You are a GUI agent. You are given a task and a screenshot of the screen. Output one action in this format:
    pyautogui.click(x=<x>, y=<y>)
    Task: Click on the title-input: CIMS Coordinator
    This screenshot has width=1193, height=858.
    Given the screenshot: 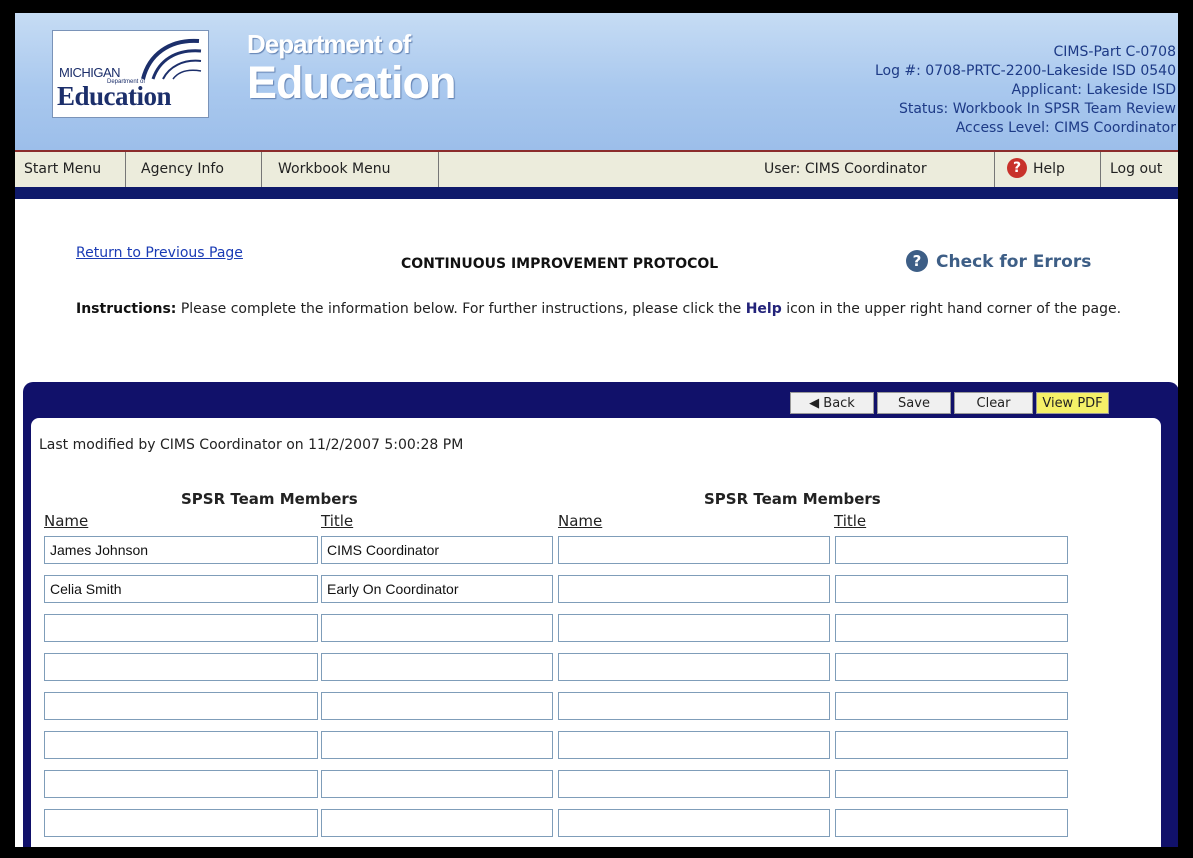 What is the action you would take?
    pyautogui.click(x=437, y=550)
    